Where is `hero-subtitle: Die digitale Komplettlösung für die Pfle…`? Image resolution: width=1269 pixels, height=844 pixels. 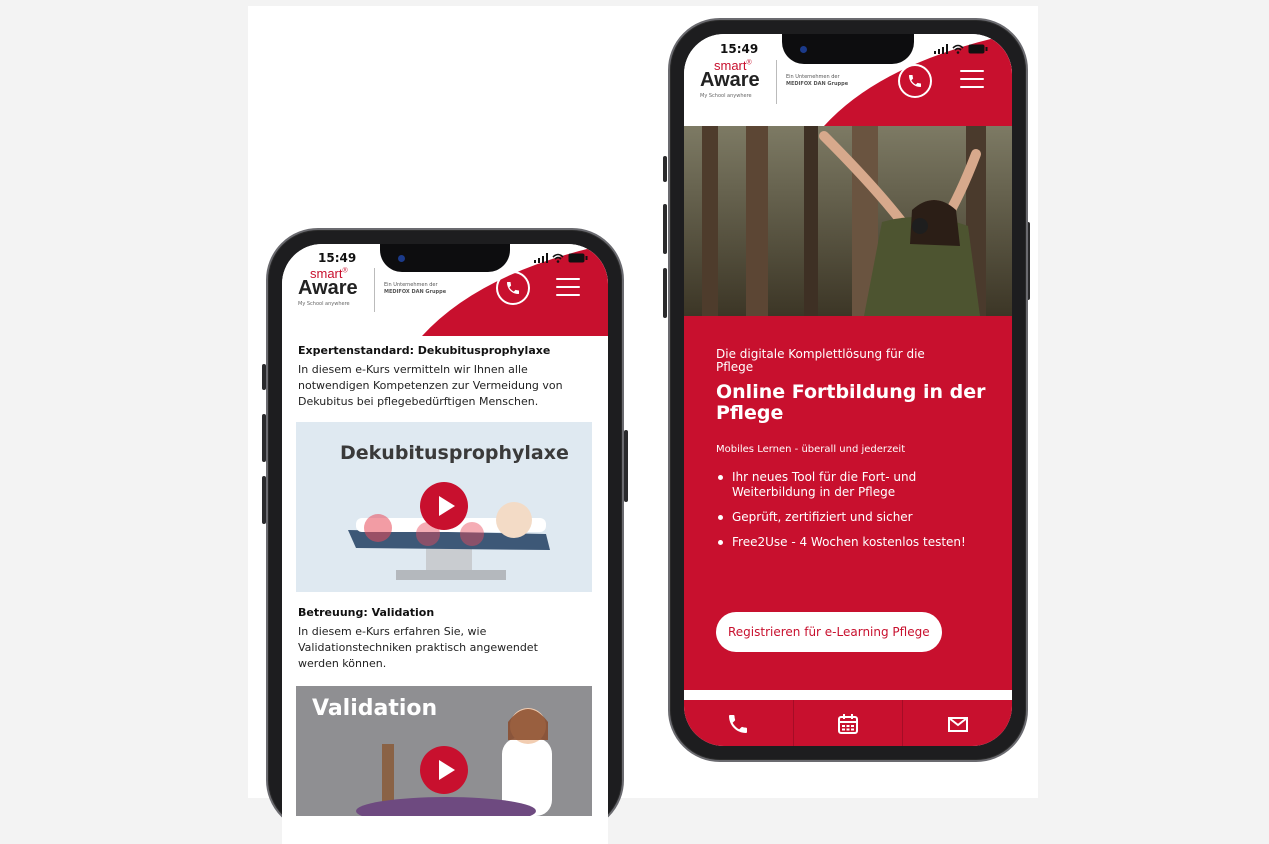 hero-subtitle: Die digitale Komplettlösung für die Pfle… is located at coordinates (820, 360).